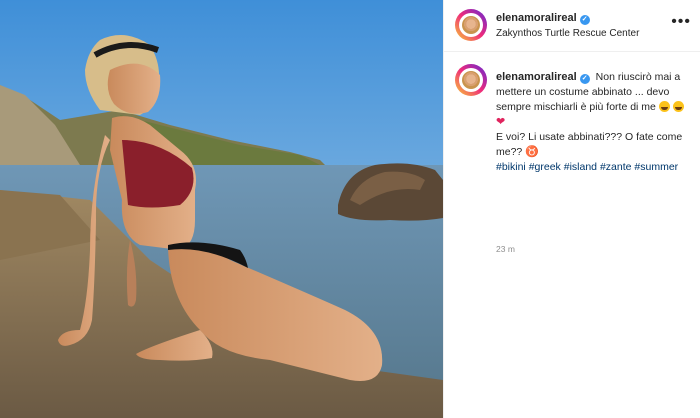 The image size is (700, 418). What do you see at coordinates (536, 77) in the screenshot?
I see `caption-username-text: elenamoralireal` at bounding box center [536, 77].